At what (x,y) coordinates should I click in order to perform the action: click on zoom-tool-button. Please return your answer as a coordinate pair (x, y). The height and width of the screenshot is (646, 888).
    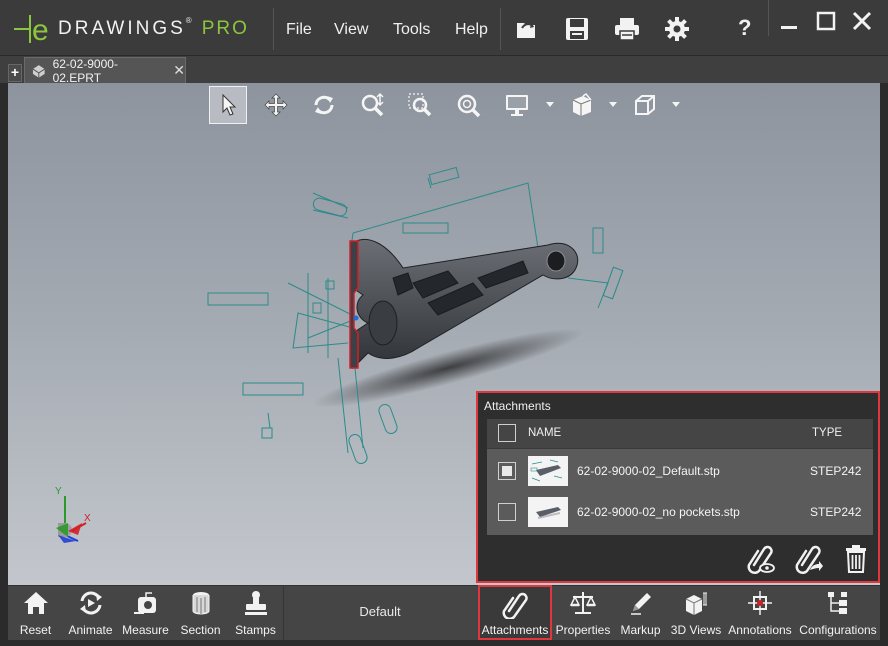
    Looking at the image, I should click on (372, 105).